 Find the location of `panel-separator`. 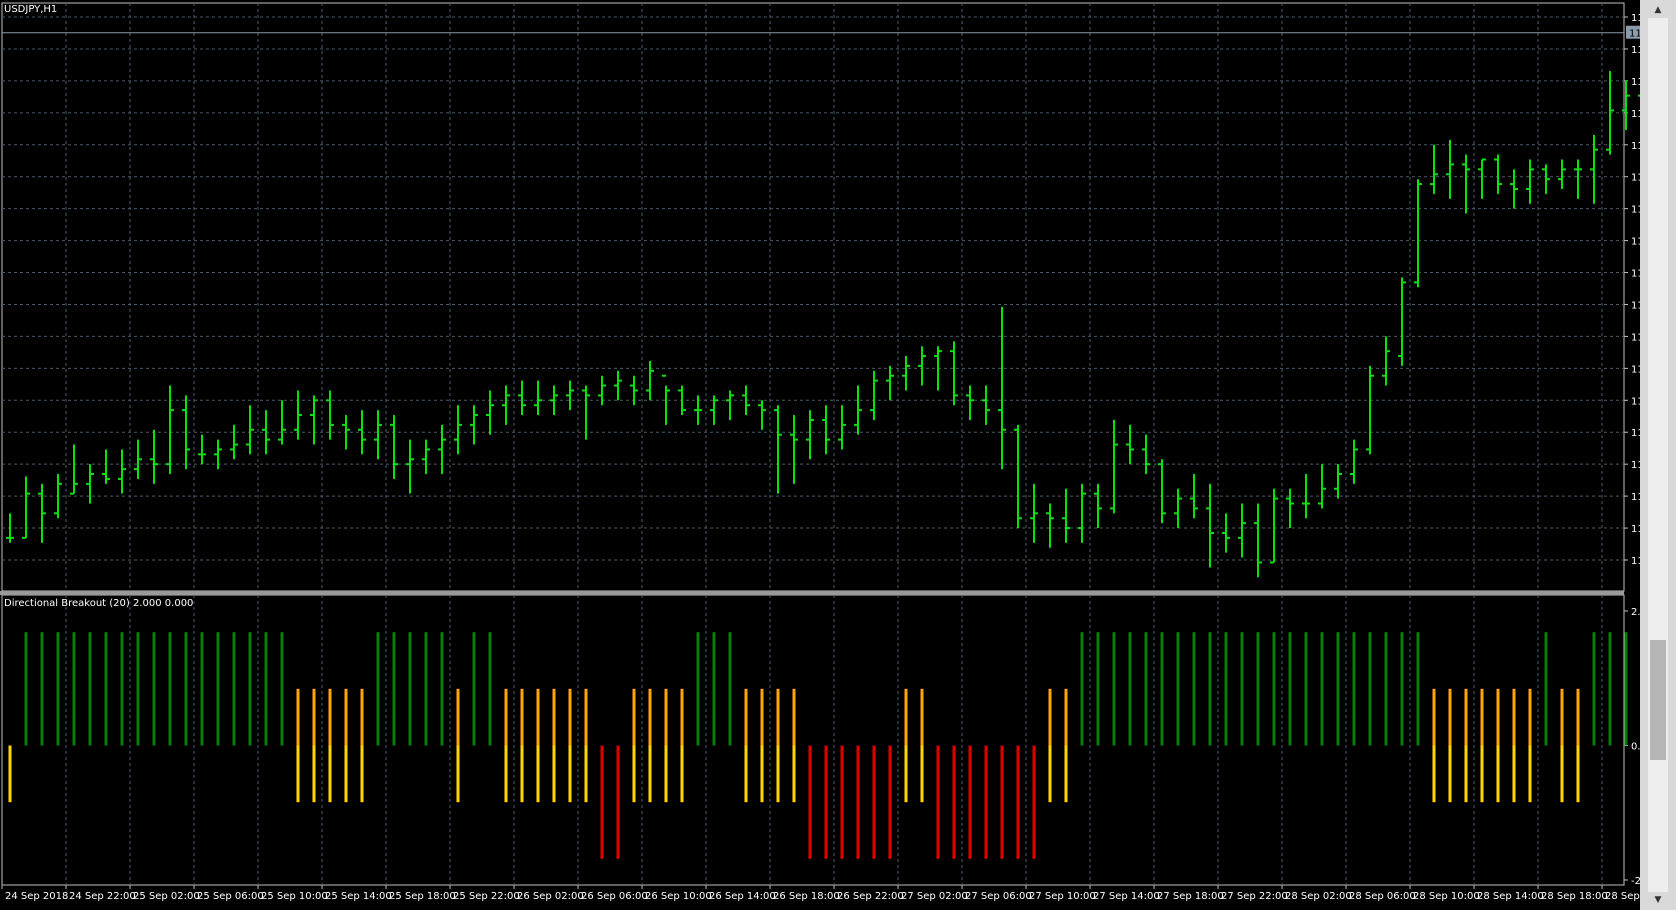

panel-separator is located at coordinates (812, 593).